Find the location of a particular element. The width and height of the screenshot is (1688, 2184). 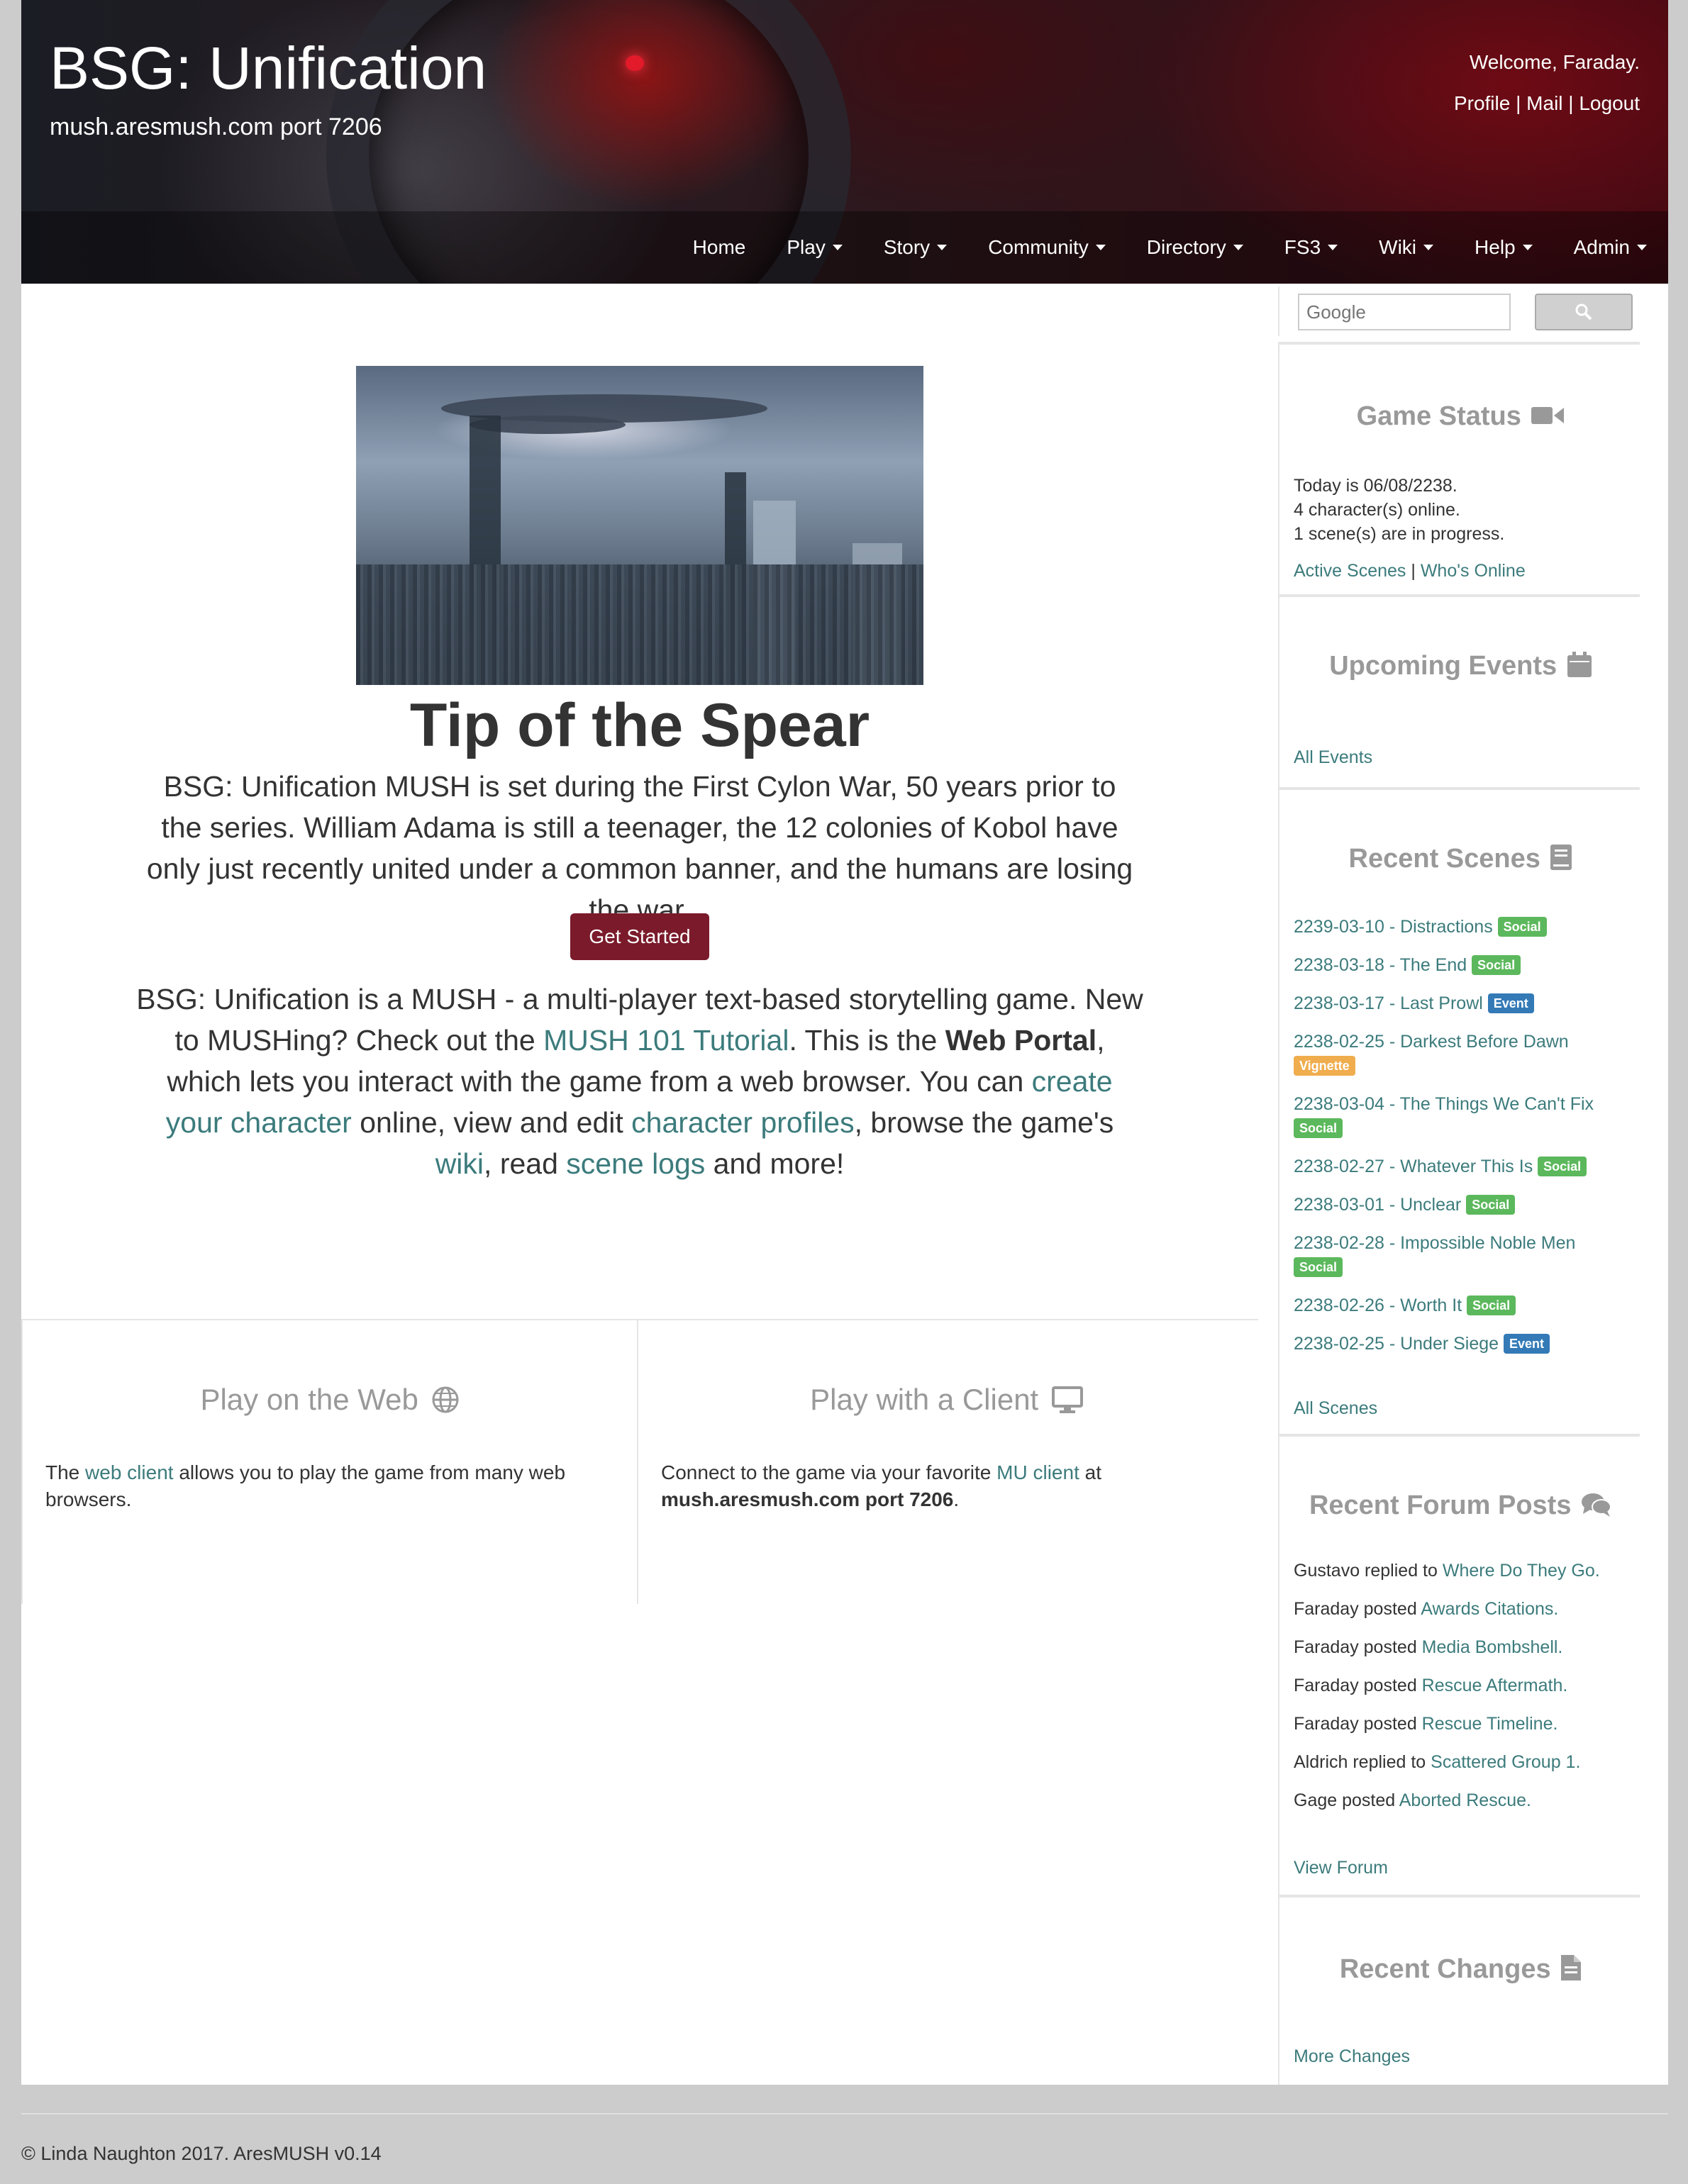

play-client-title-text: Play with a Client is located at coordinates (925, 1399).